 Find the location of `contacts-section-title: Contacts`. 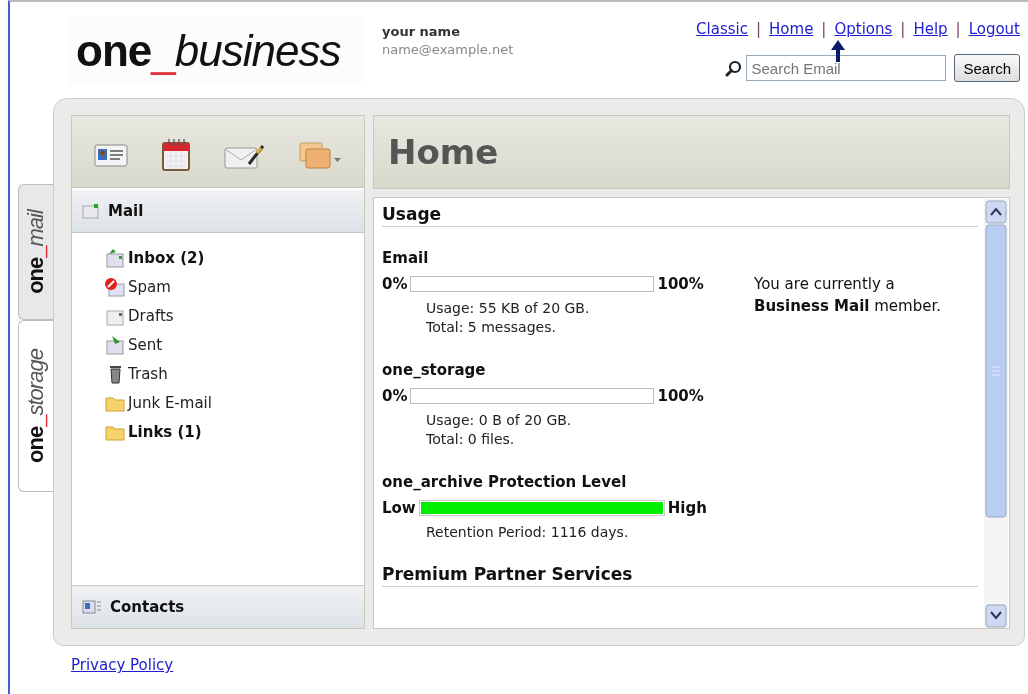

contacts-section-title: Contacts is located at coordinates (147, 607).